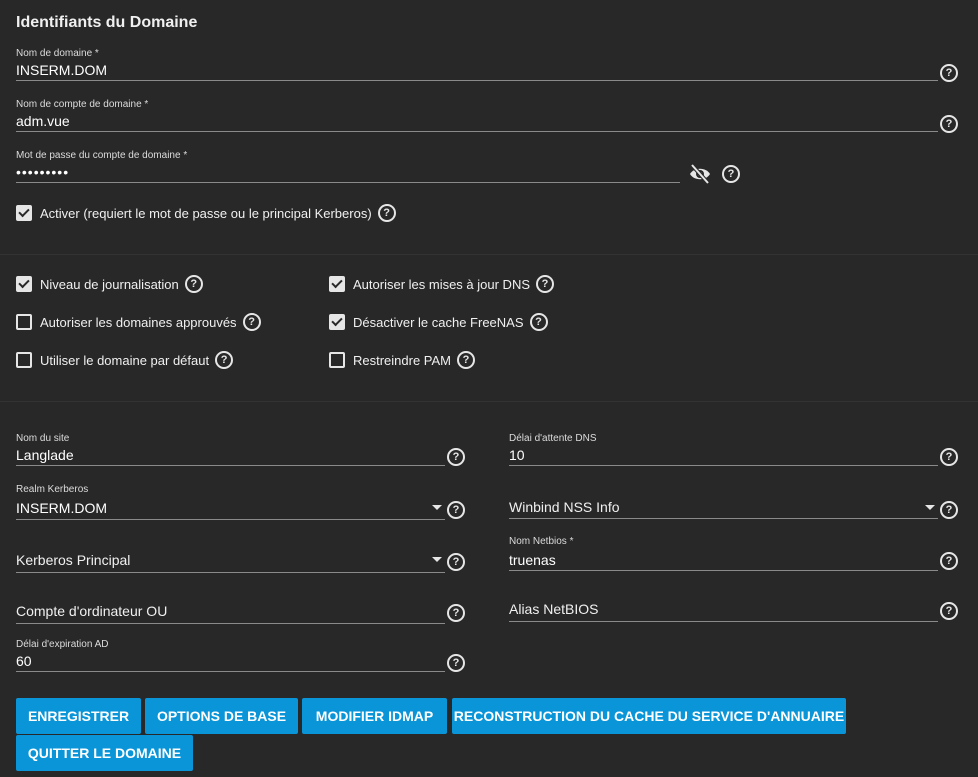  What do you see at coordinates (82, 104) in the screenshot?
I see `domain-account-label: Nom de compte de domaine *` at bounding box center [82, 104].